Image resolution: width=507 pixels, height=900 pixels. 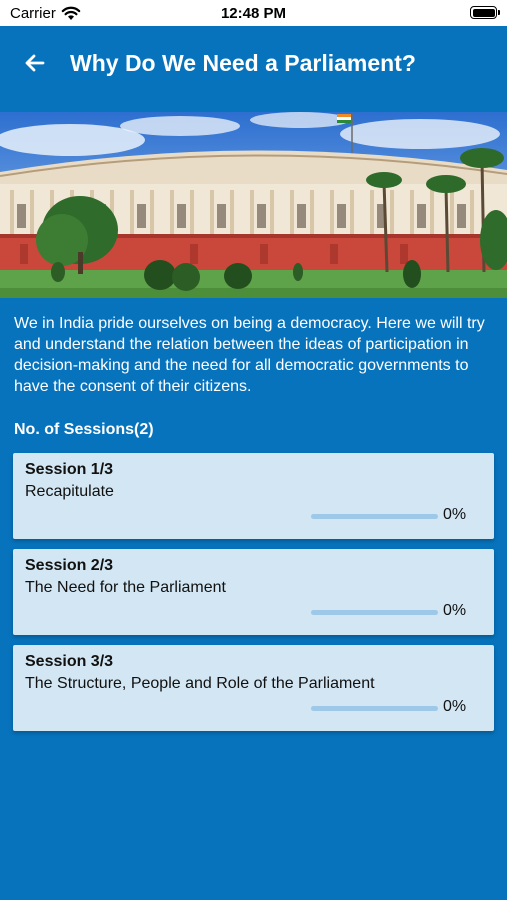 I want to click on battery-icon, so click(x=485, y=12).